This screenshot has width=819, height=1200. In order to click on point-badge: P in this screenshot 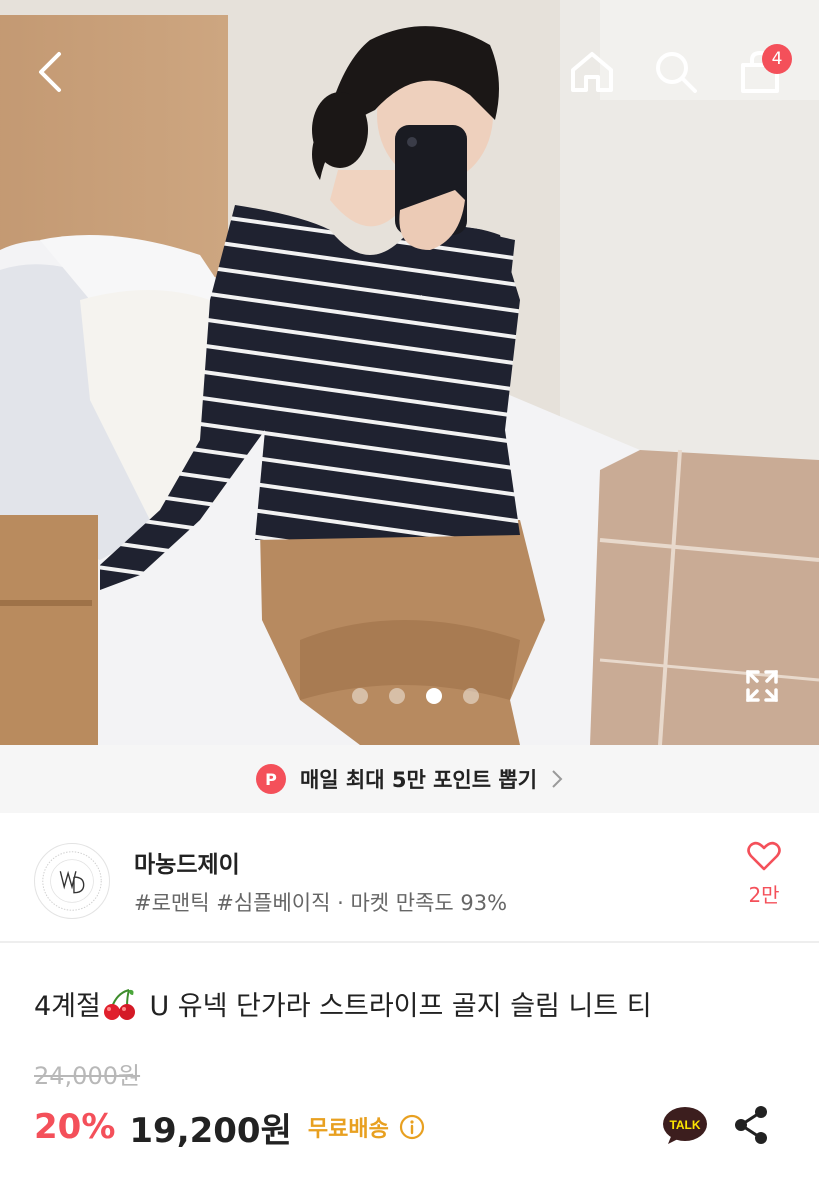, I will do `click(270, 779)`.